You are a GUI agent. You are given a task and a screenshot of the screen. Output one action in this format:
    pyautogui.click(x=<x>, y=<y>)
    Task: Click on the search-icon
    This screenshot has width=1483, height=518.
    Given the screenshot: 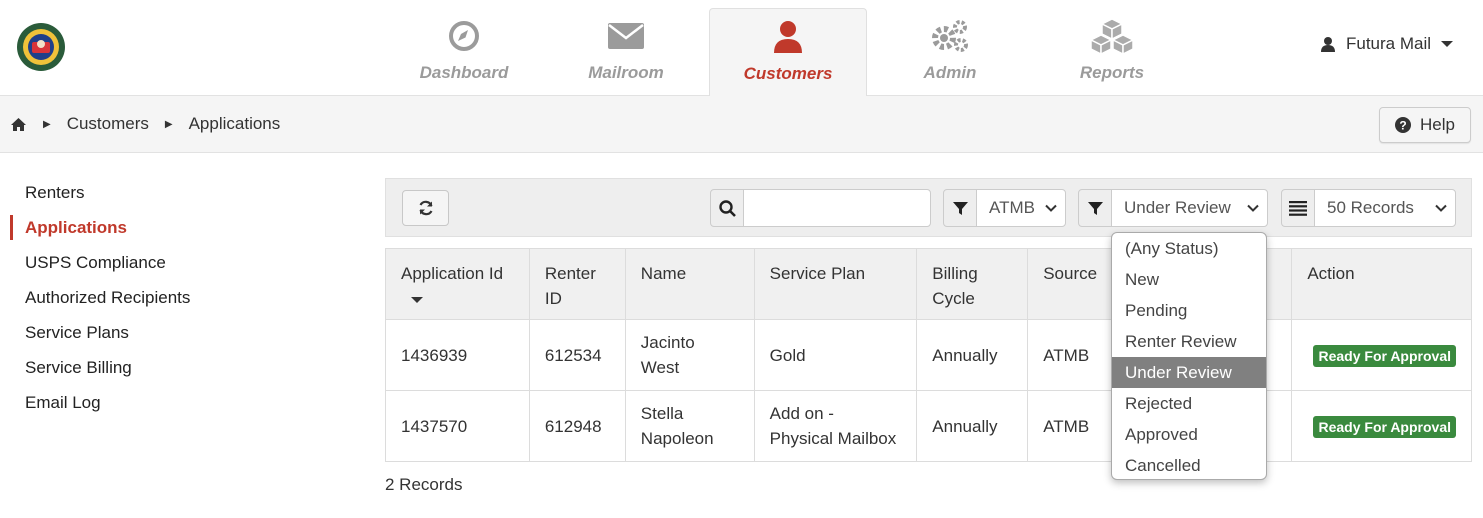 What is the action you would take?
    pyautogui.click(x=727, y=208)
    